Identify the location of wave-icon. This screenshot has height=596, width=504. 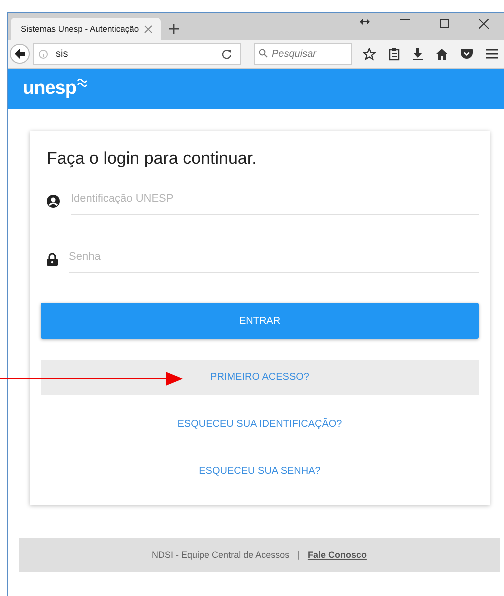
(82, 83).